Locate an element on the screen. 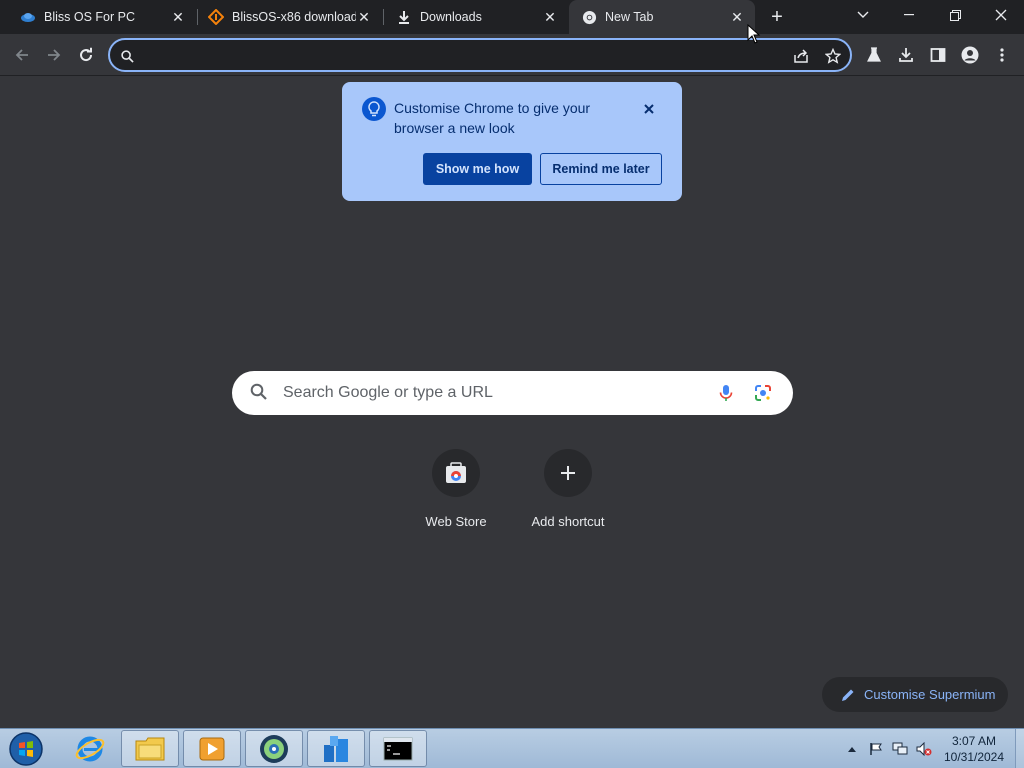 This screenshot has height=768, width=1024. command-prompt-icon is located at coordinates (398, 748).